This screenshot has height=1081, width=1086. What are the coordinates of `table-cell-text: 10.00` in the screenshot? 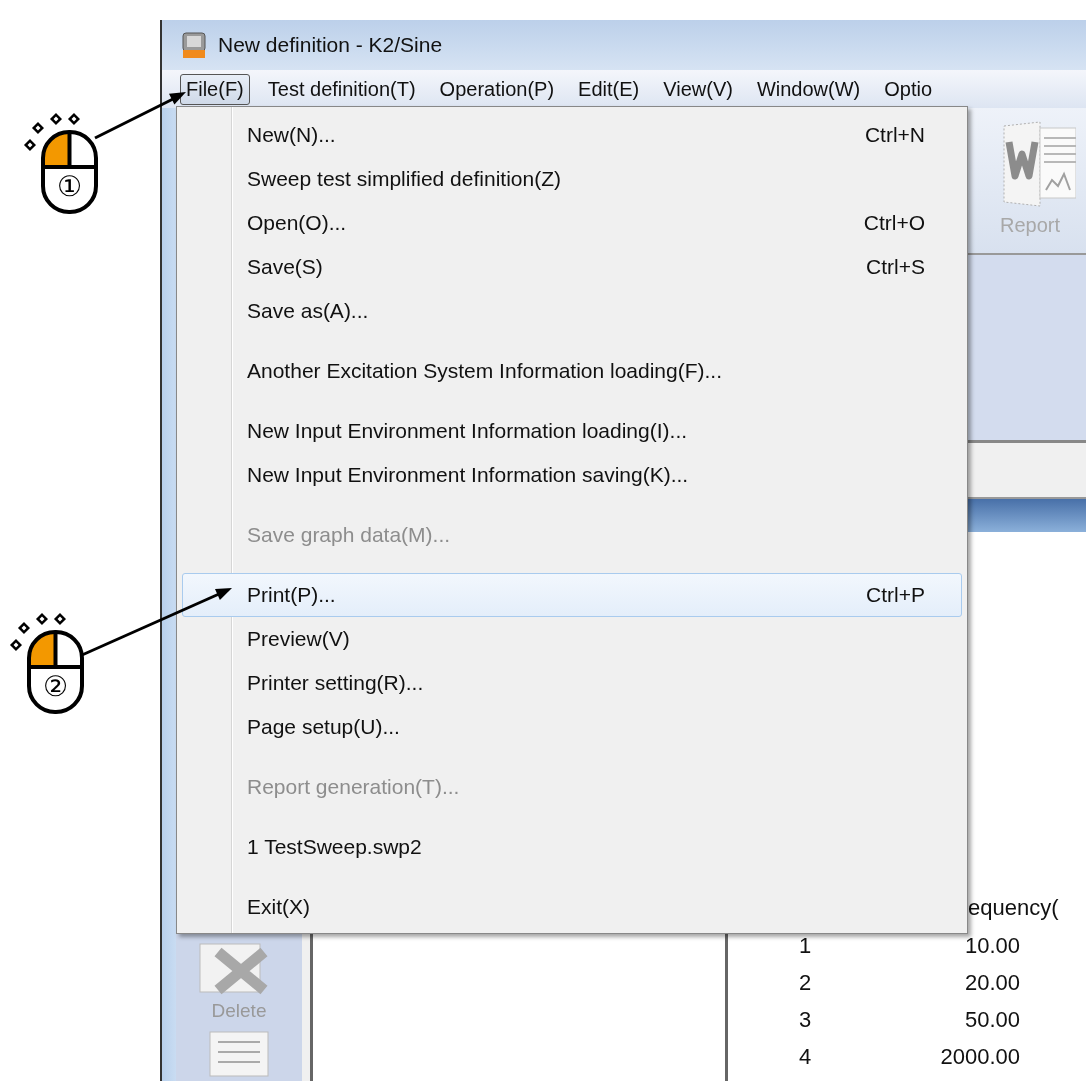 It's located at (991, 945).